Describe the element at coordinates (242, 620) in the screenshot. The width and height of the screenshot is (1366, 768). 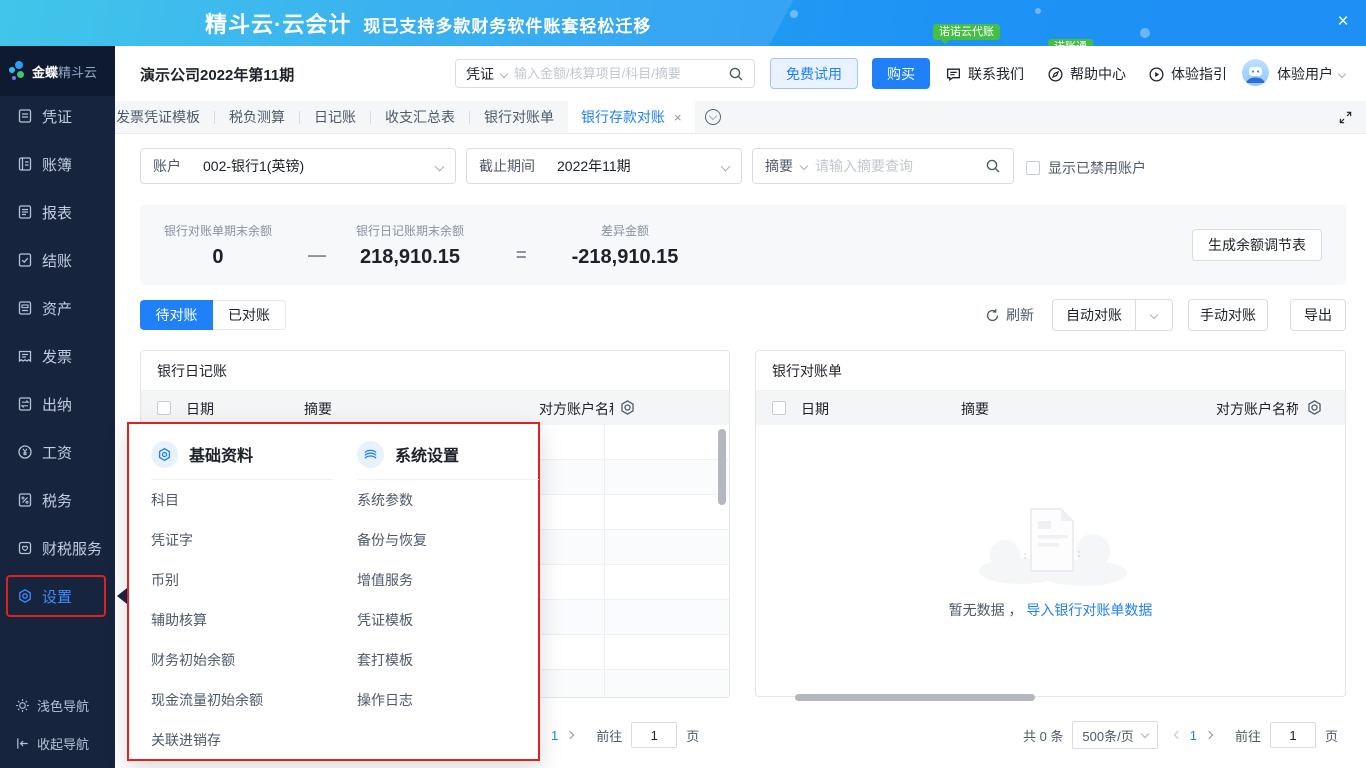
I see `popup-item-auxiliary-accounting: 辅助核算` at that location.